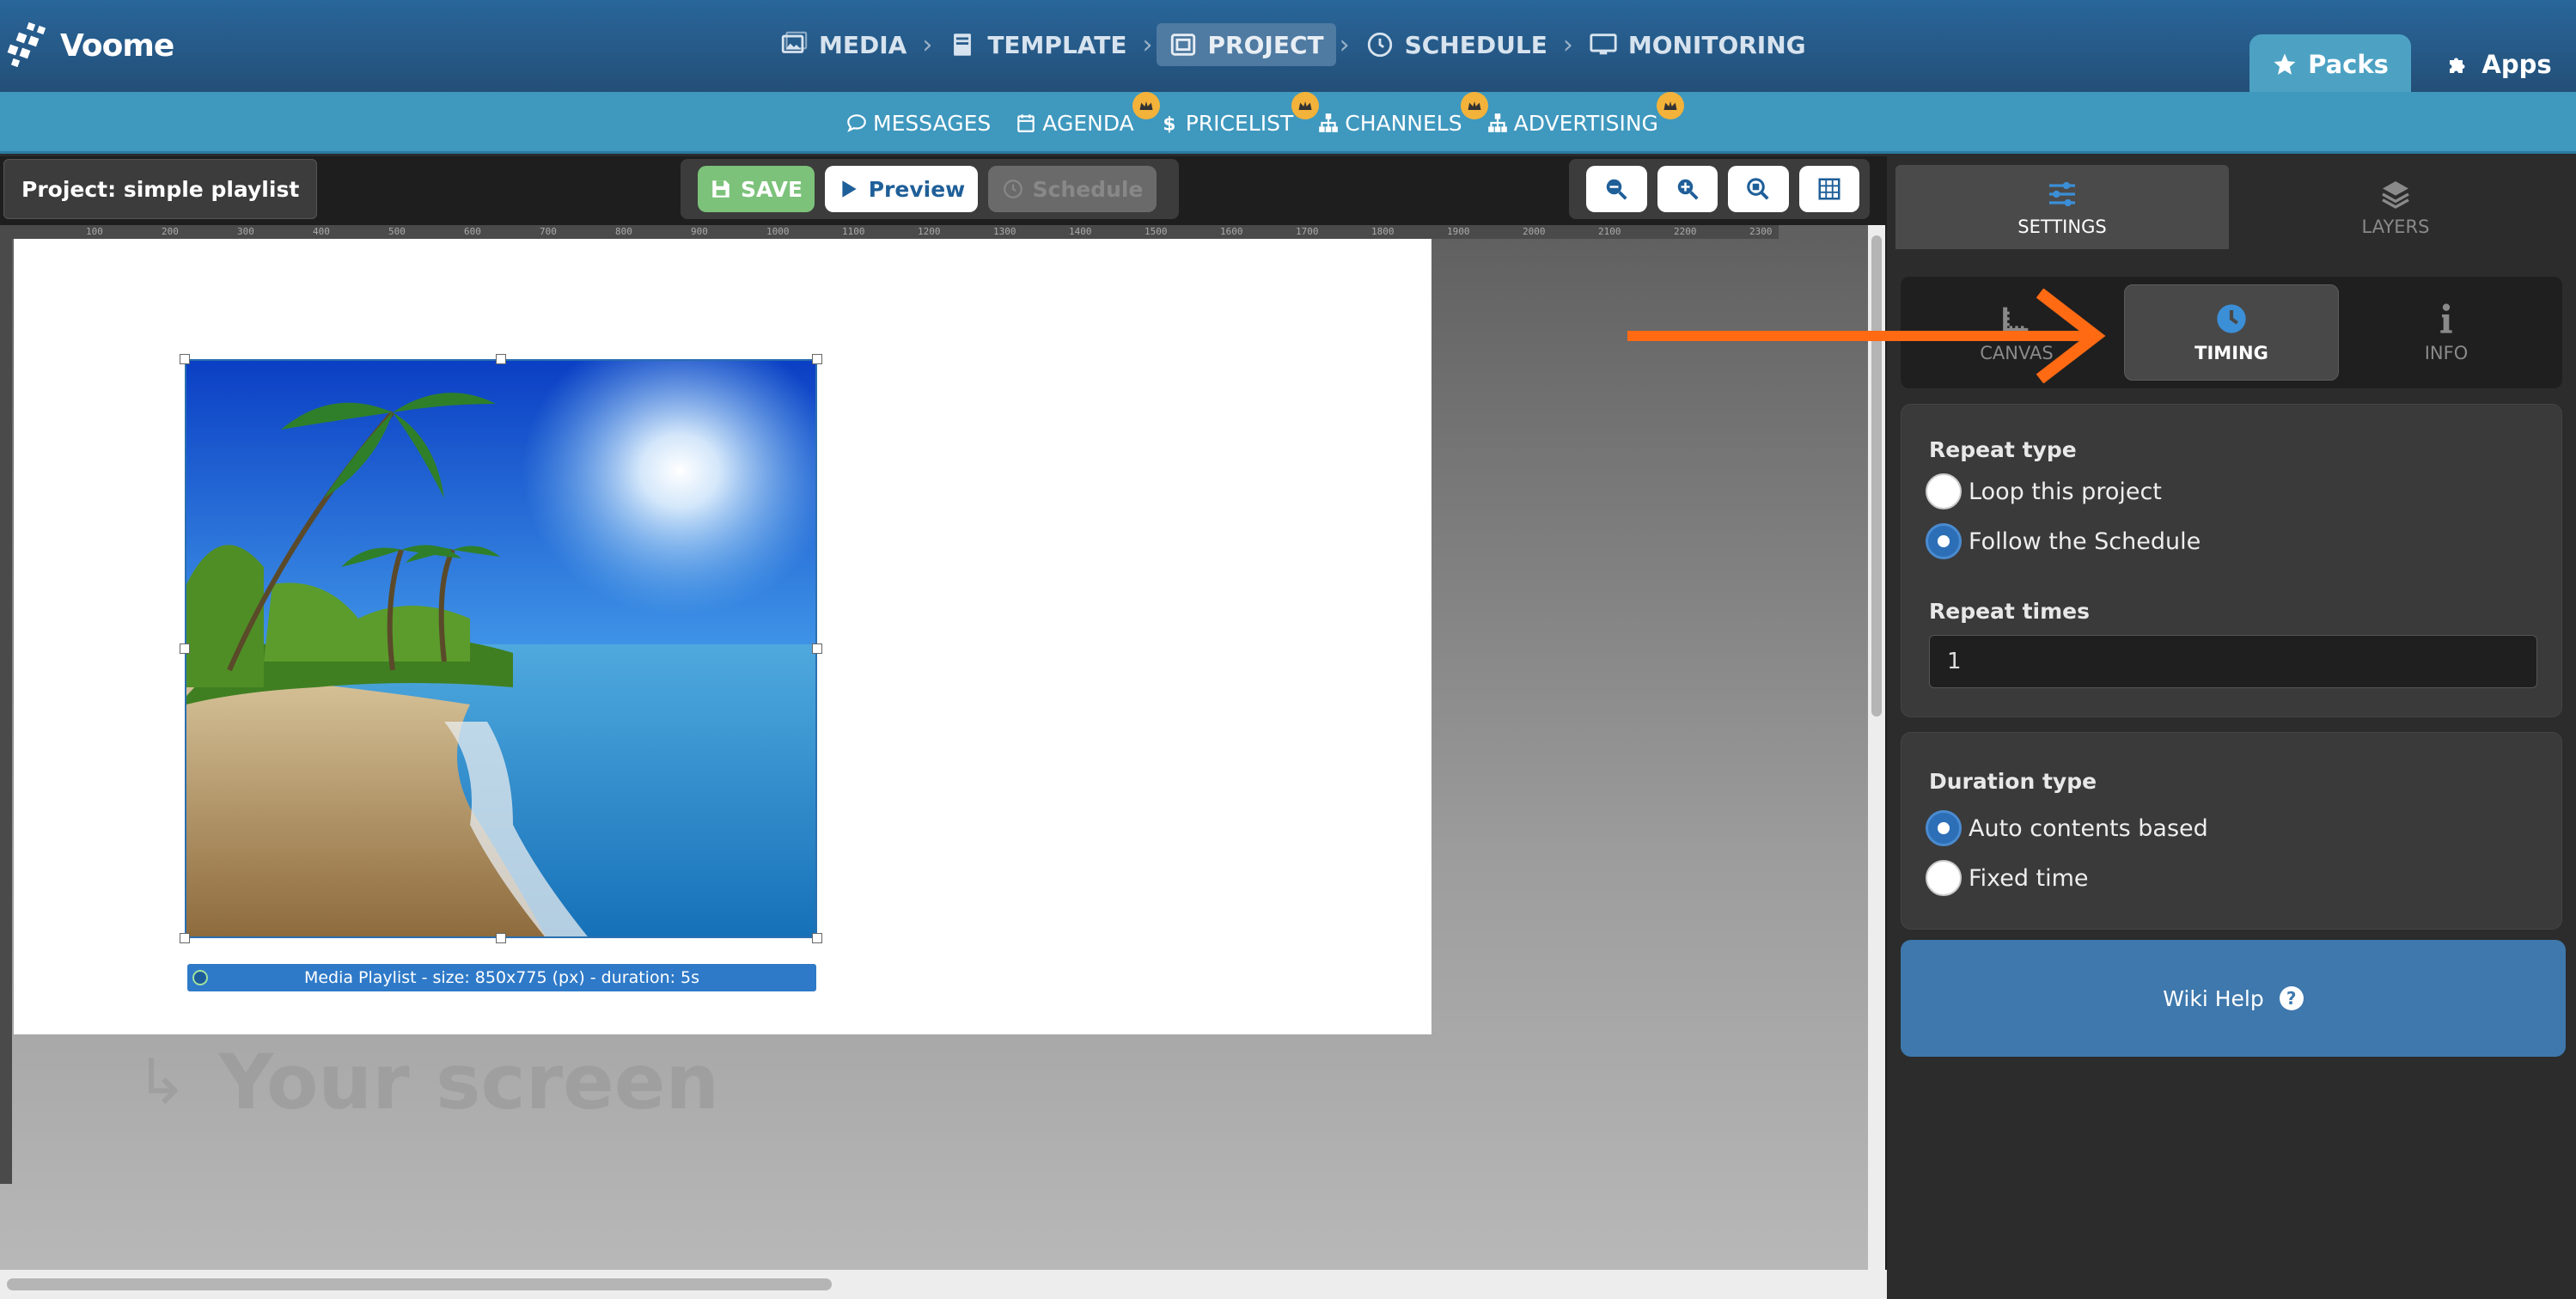 The image size is (2576, 1299). What do you see at coordinates (1603, 44) in the screenshot?
I see `monitor-icon` at bounding box center [1603, 44].